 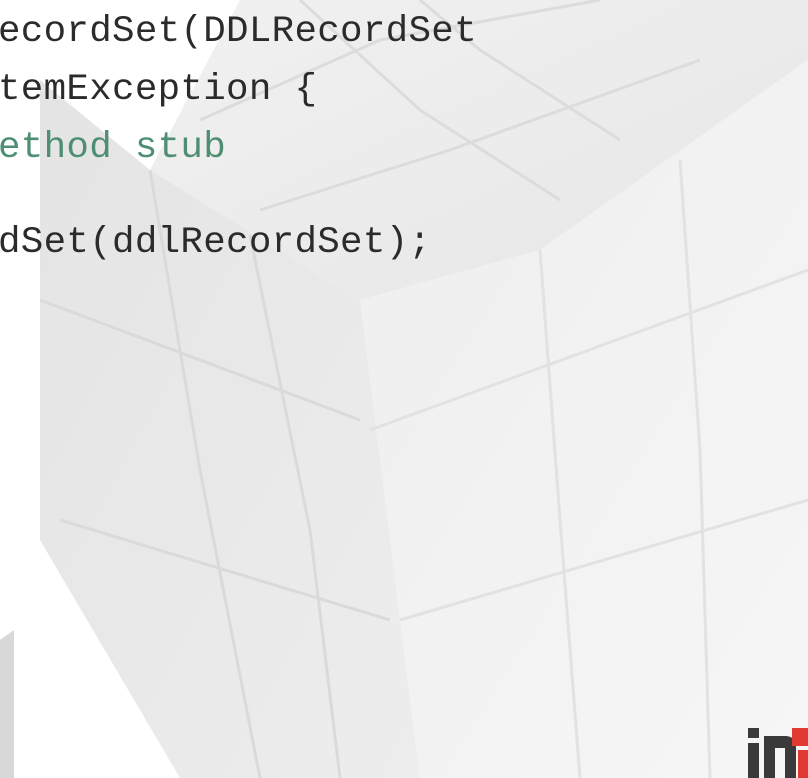 I want to click on code-comment-line: ethod stub, so click(x=113, y=148).